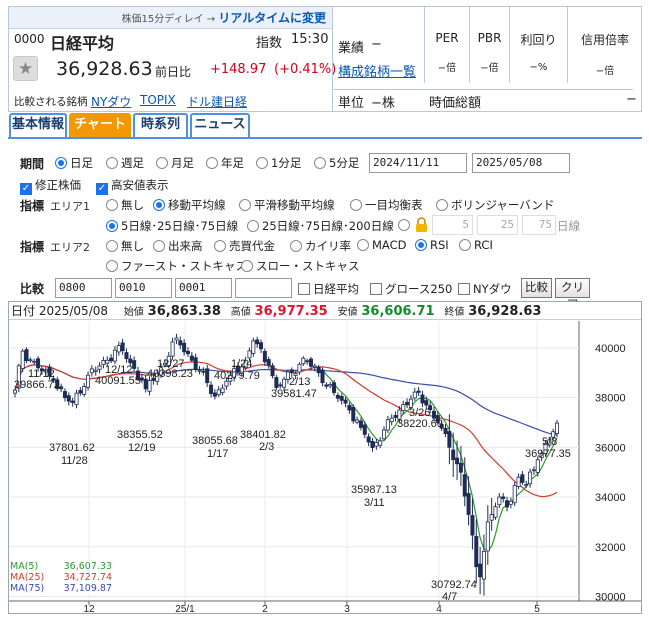 This screenshot has height=618, width=649. I want to click on ma5-line, so click(440, 460).